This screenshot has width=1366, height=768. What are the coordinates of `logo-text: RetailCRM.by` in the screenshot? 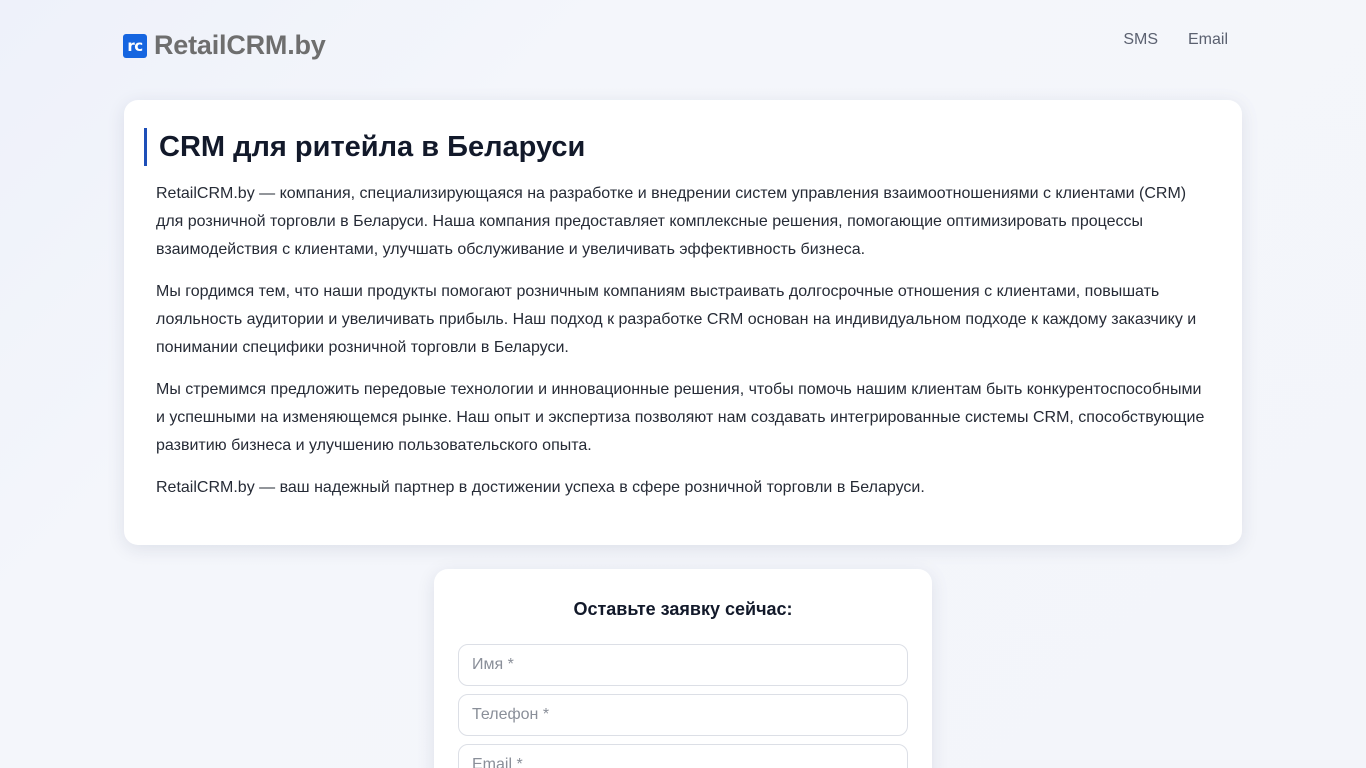 It's located at (240, 45).